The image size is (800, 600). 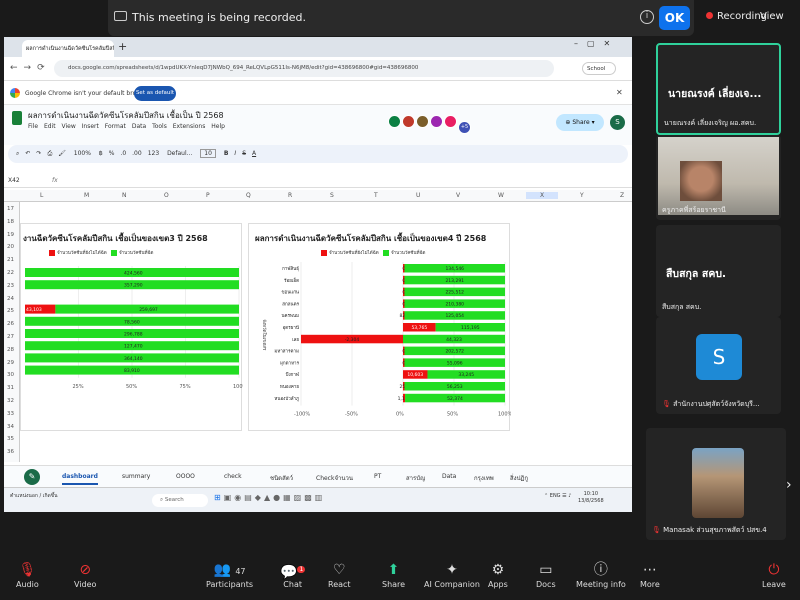 What do you see at coordinates (10, 260) in the screenshot?
I see `row-header: 21` at bounding box center [10, 260].